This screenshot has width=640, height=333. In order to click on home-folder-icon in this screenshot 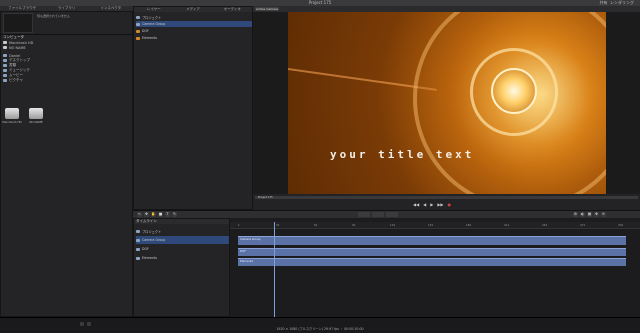, I will do `click(5, 55)`.